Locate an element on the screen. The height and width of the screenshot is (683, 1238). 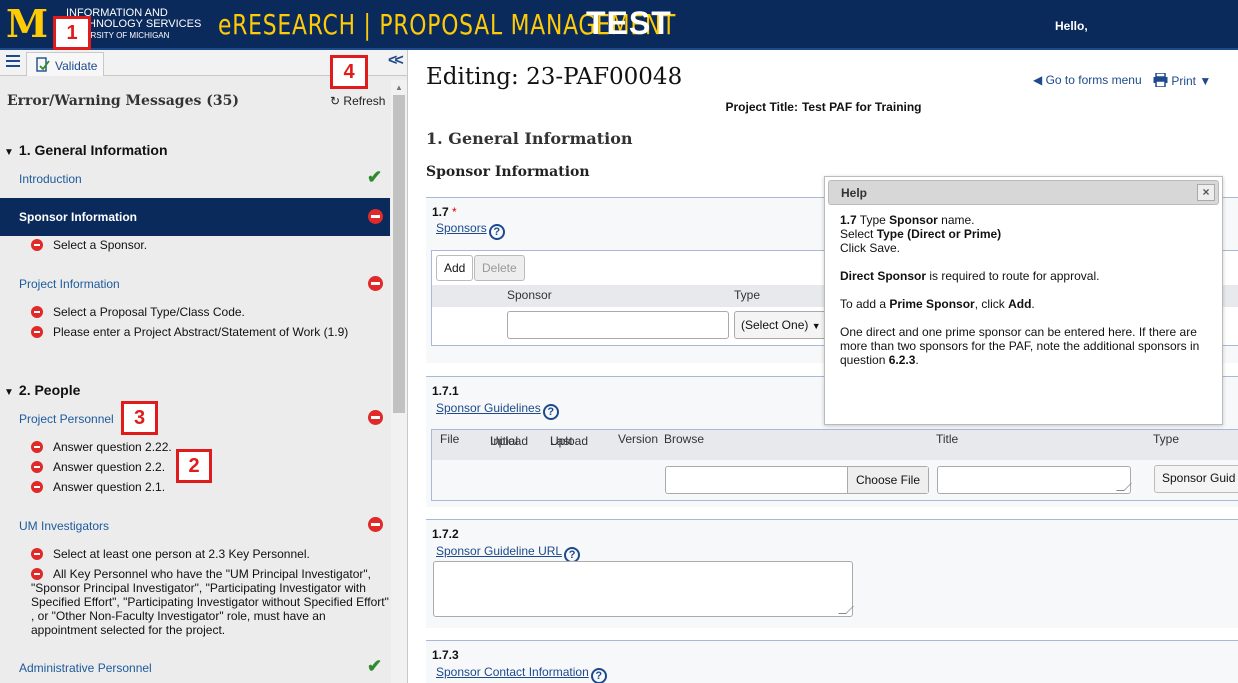
help-text: is required to route for approval. is located at coordinates (1013, 276).